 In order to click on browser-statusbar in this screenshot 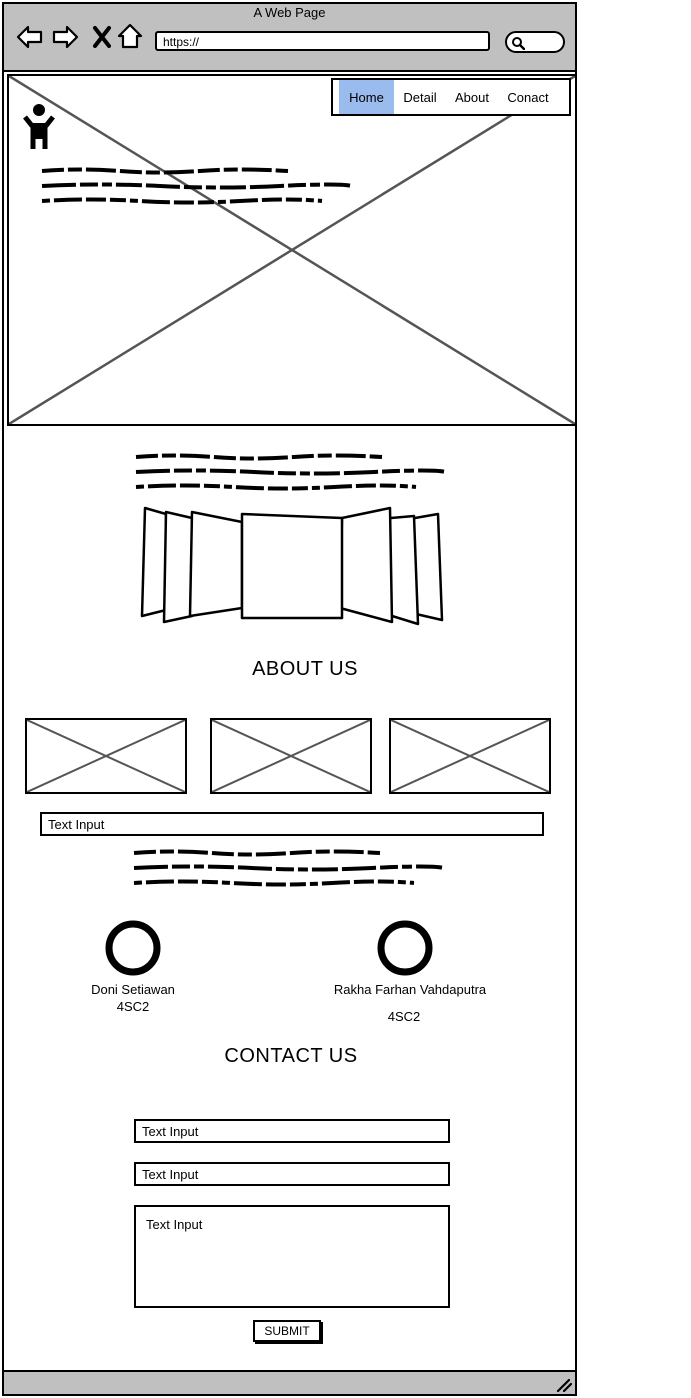, I will do `click(289, 1383)`.